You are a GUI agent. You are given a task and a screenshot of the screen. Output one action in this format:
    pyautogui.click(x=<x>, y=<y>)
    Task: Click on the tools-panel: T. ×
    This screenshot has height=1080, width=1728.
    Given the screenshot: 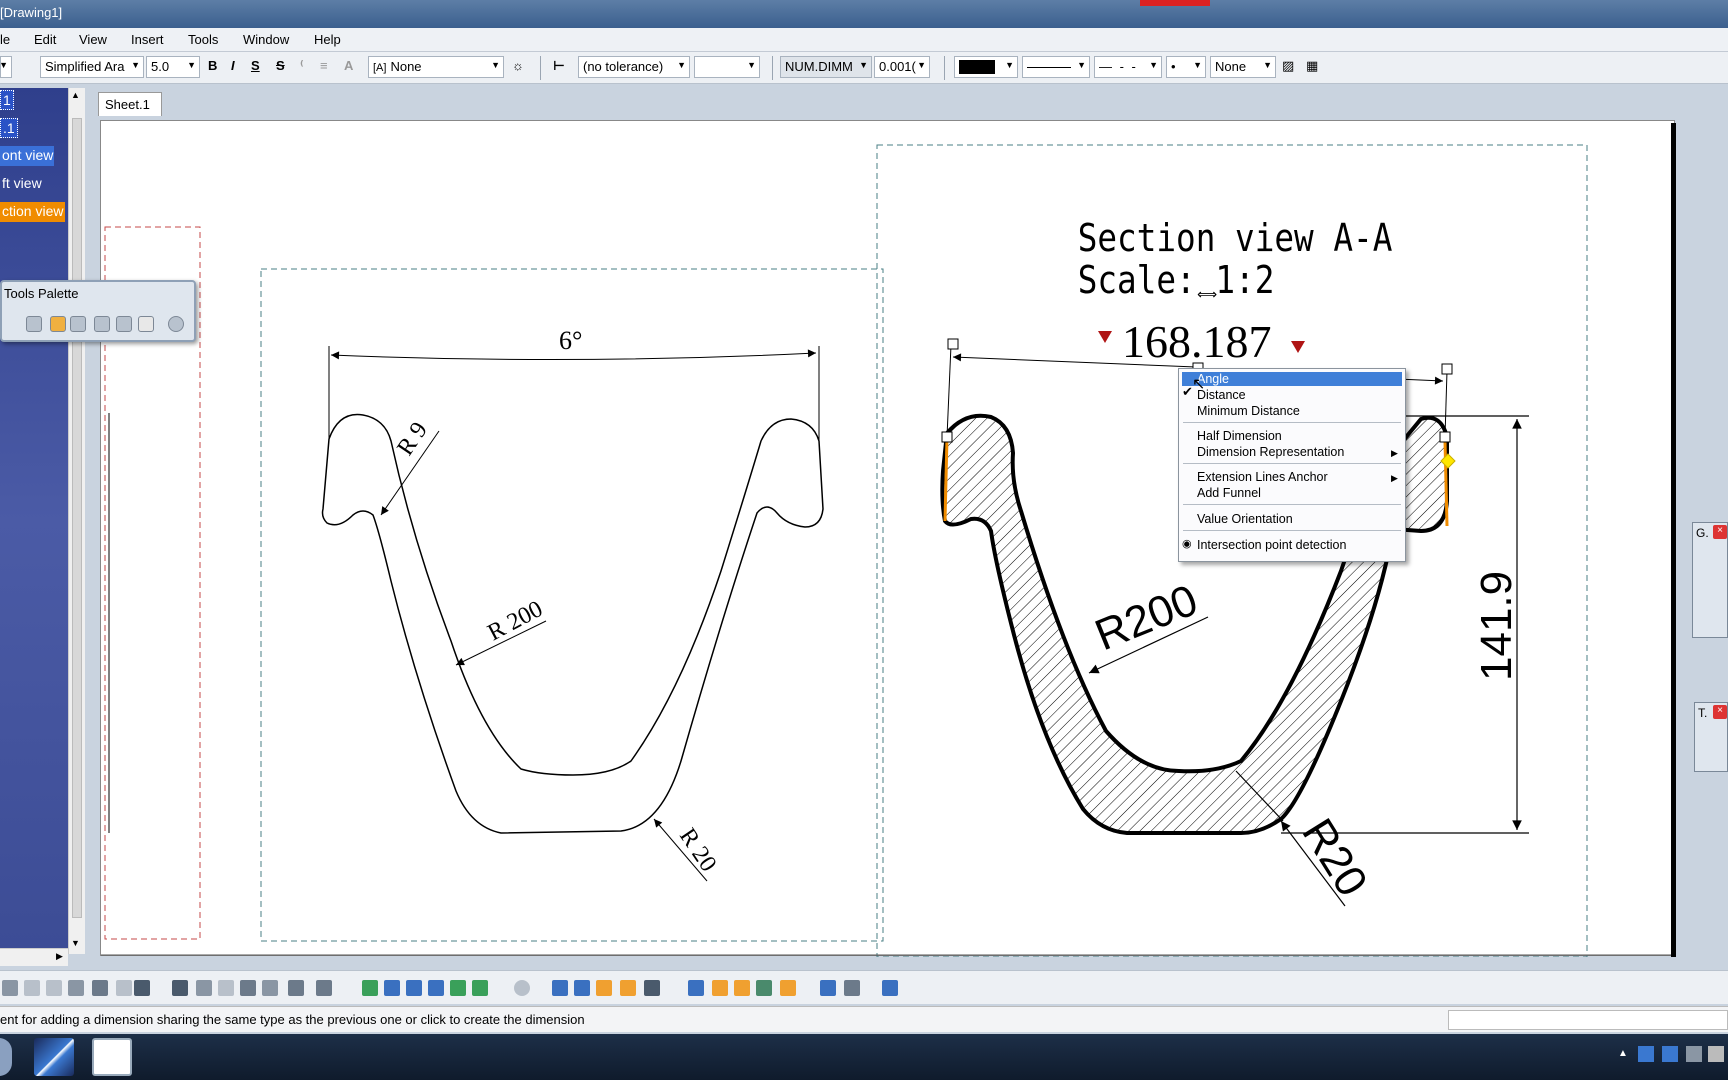 What is the action you would take?
    pyautogui.click(x=1711, y=737)
    